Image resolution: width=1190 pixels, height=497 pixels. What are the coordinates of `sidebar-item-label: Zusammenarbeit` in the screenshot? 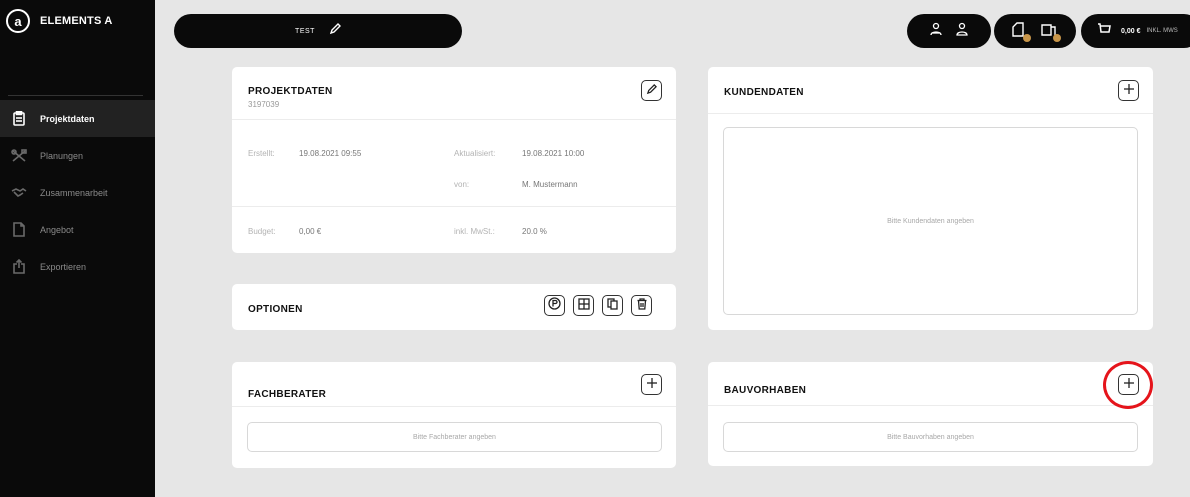 It's located at (74, 192).